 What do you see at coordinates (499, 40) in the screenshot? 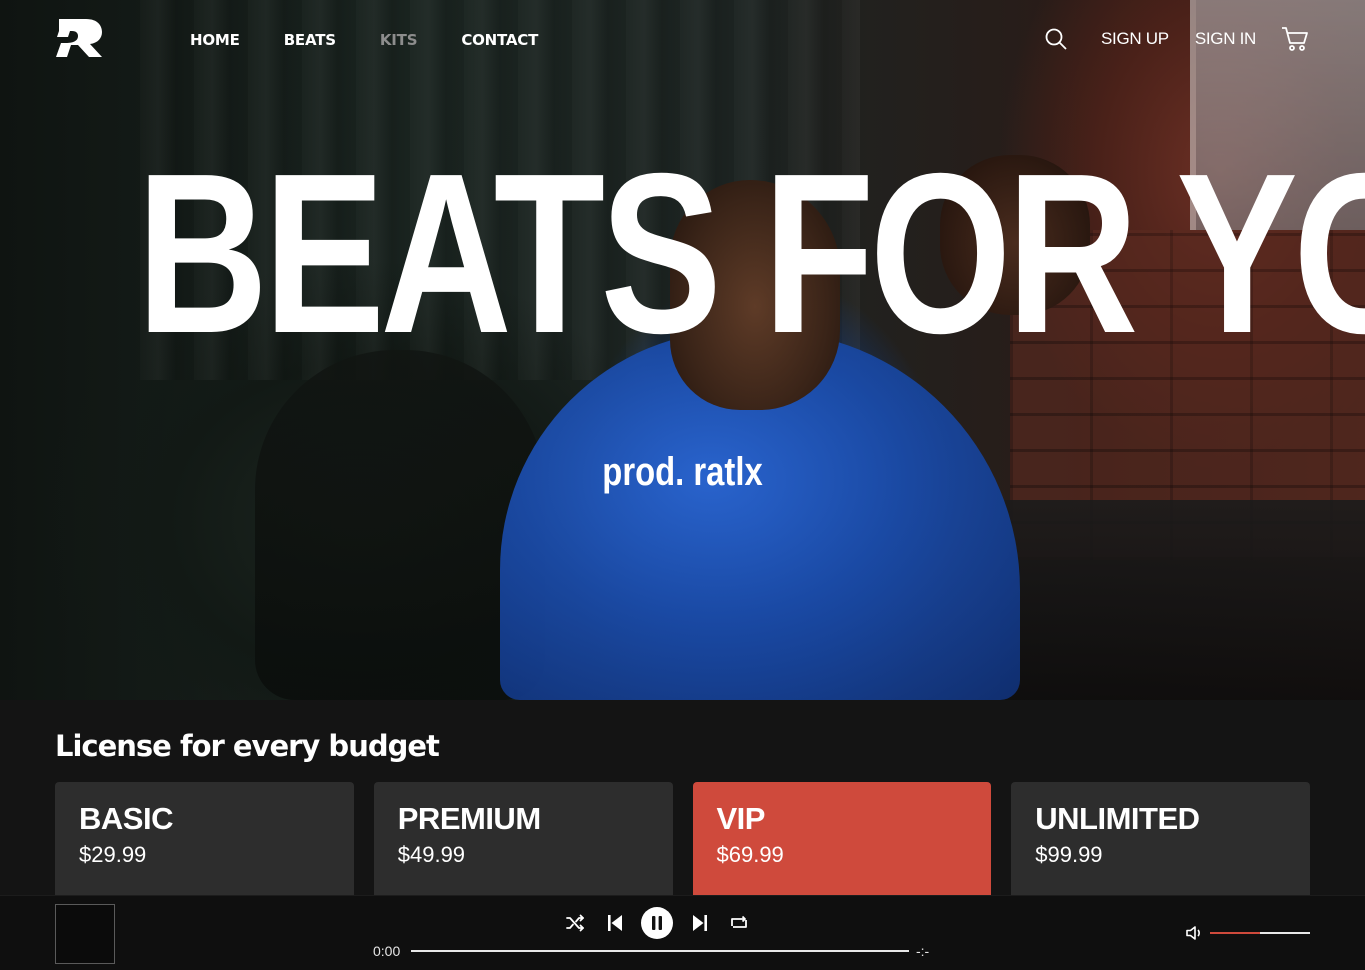
I see `nav-contact-link: CONTACT` at bounding box center [499, 40].